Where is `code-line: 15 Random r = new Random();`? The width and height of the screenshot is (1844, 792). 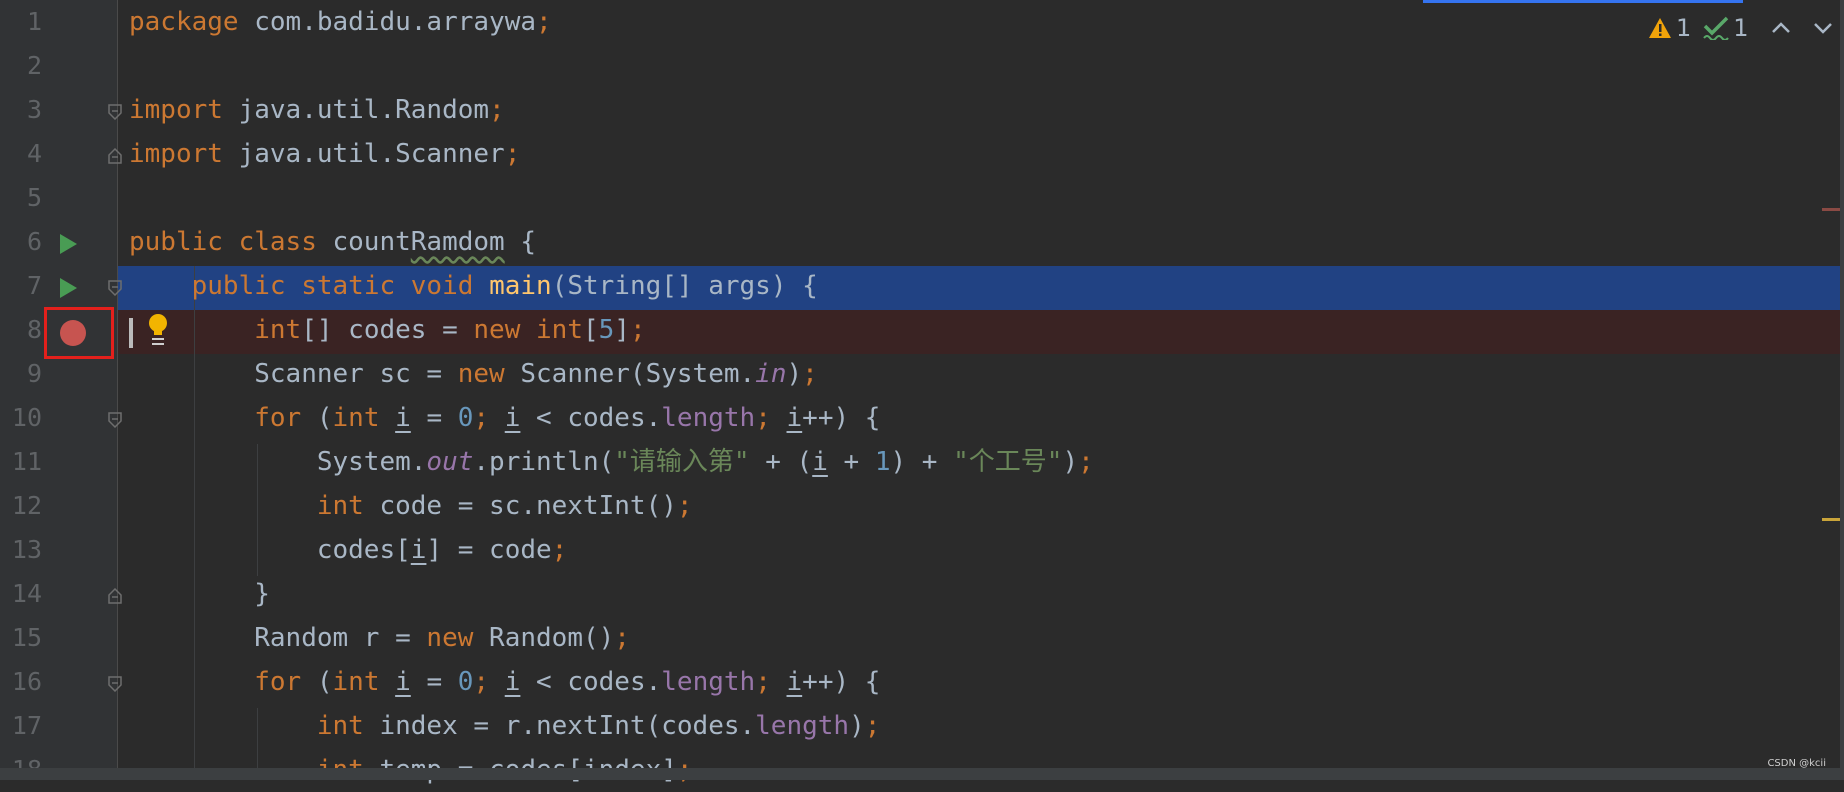 code-line: 15 Random r = new Random(); is located at coordinates (922, 638).